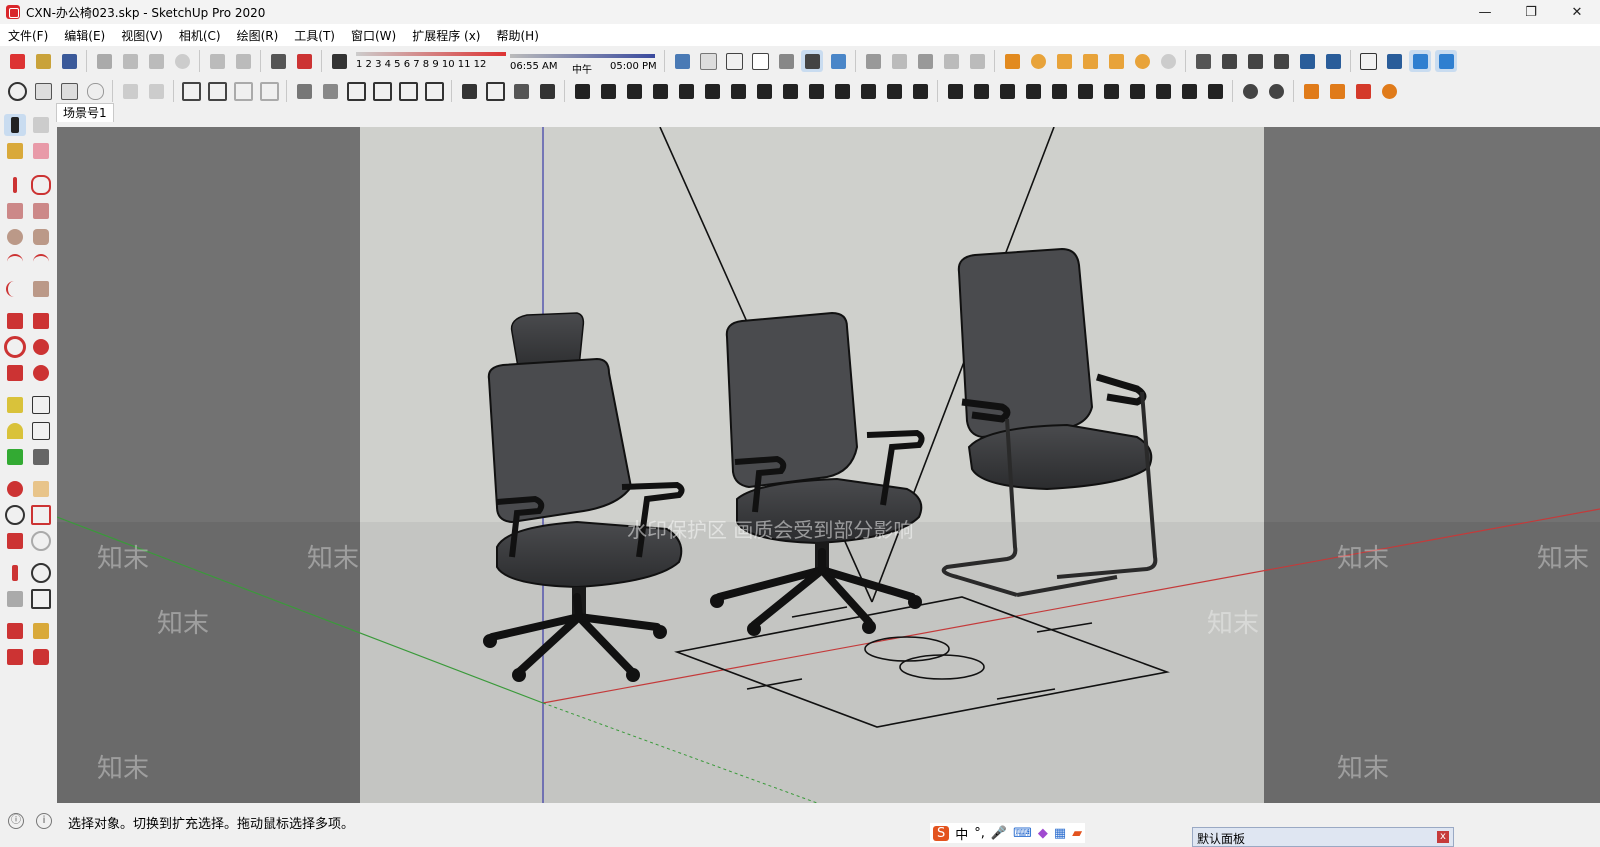  Describe the element at coordinates (304, 61) in the screenshot. I see `model-info-button` at that location.